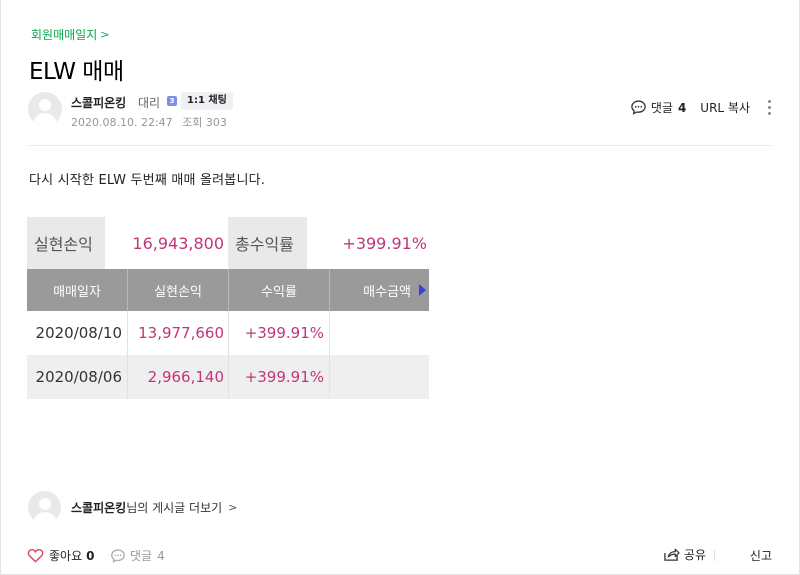  Describe the element at coordinates (98, 102) in the screenshot. I see `author-name: 스콜피온킹` at that location.